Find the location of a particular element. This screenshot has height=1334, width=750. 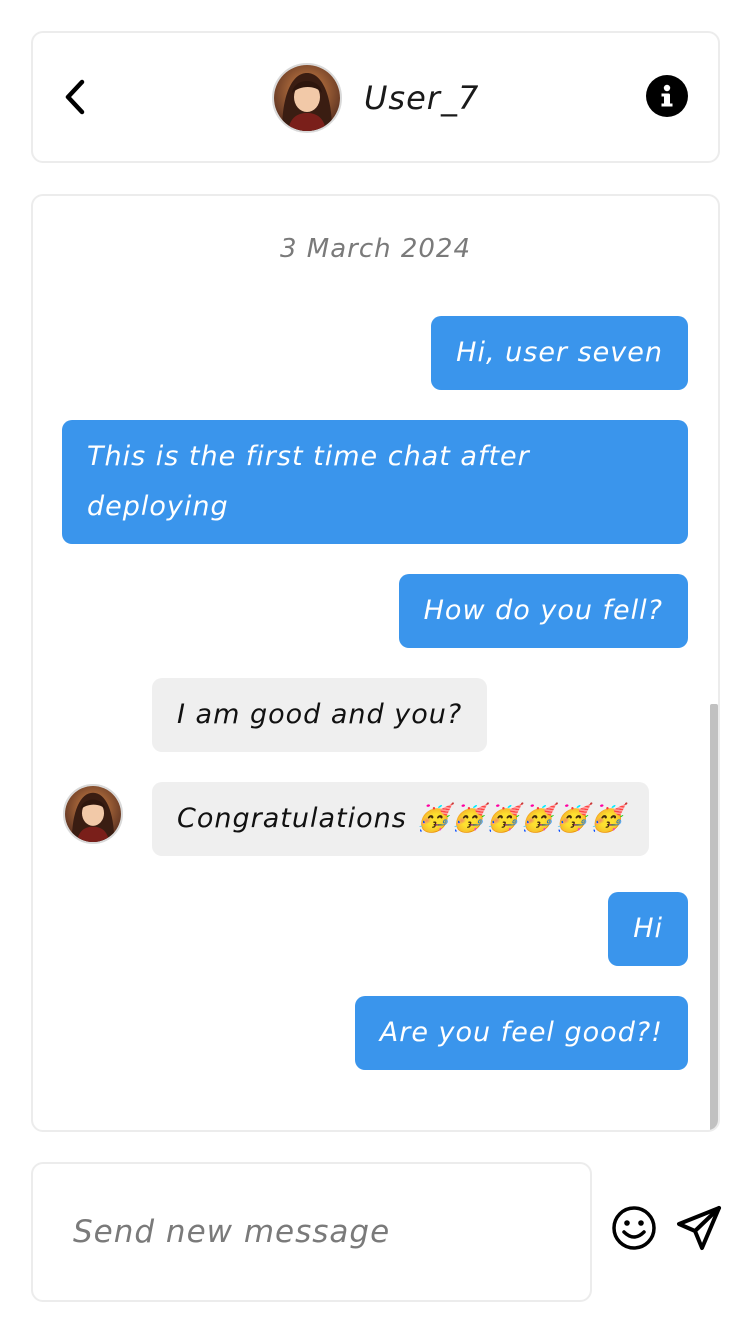

smiley-icon is located at coordinates (634, 1228).